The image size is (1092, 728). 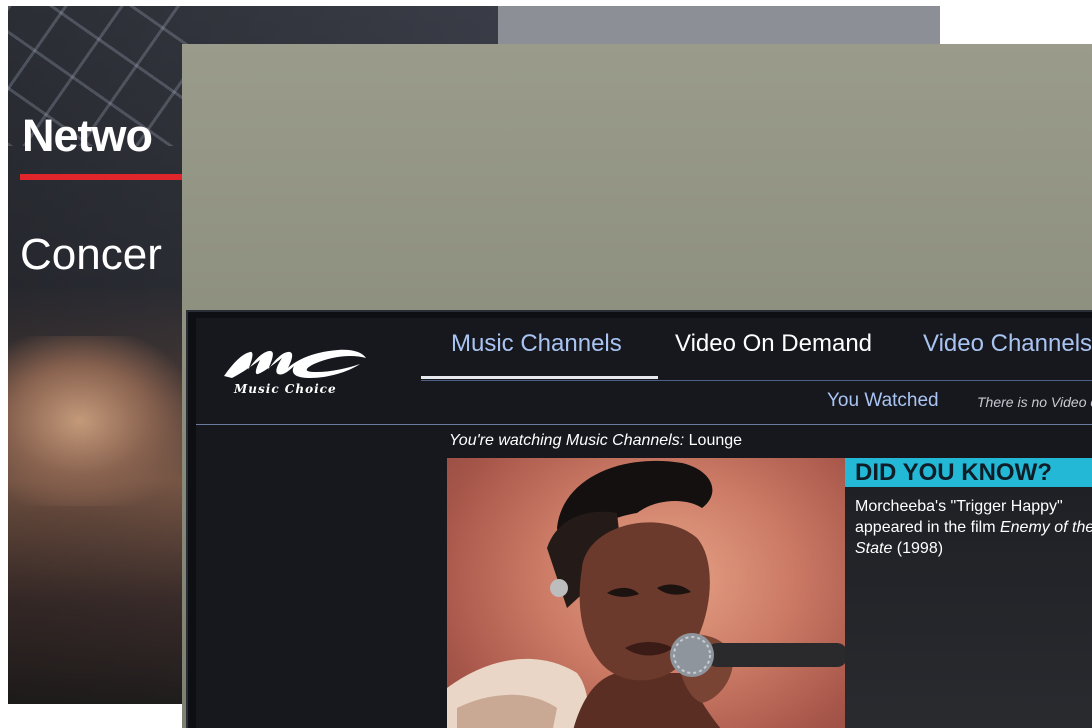 What do you see at coordinates (285, 389) in the screenshot?
I see `logo-wordmark: Music Choice` at bounding box center [285, 389].